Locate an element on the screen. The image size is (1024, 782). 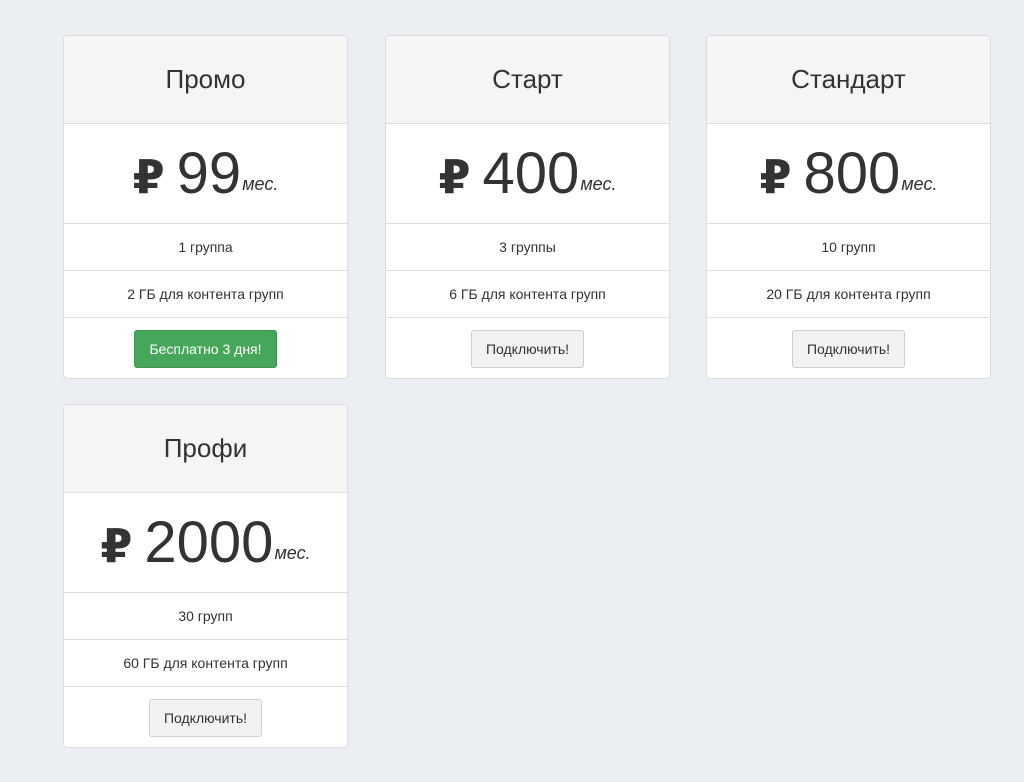
price-amount: 2000 is located at coordinates (209, 542).